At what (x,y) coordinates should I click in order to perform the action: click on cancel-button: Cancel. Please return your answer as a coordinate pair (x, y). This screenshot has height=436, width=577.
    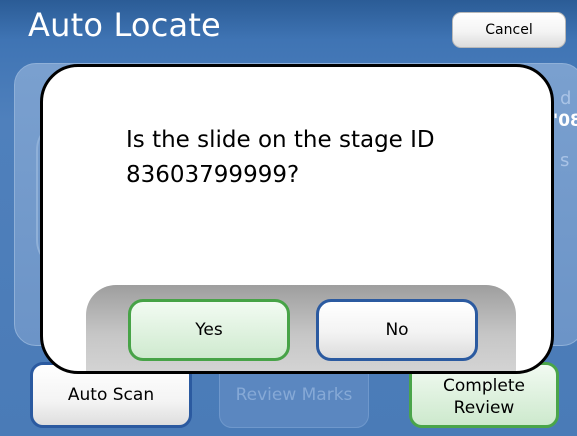
    Looking at the image, I should click on (509, 30).